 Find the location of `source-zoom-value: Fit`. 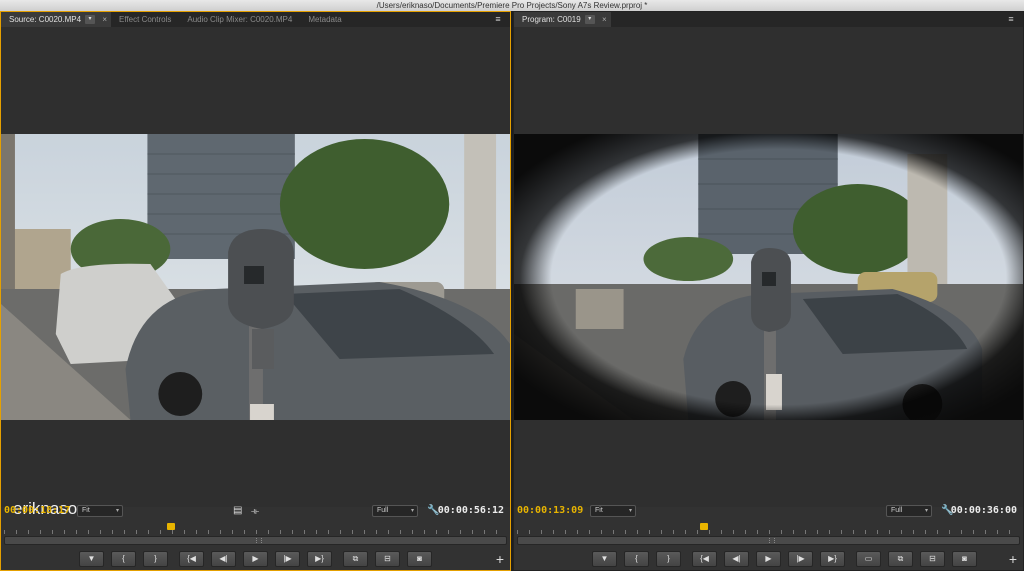

source-zoom-value: Fit is located at coordinates (86, 510).